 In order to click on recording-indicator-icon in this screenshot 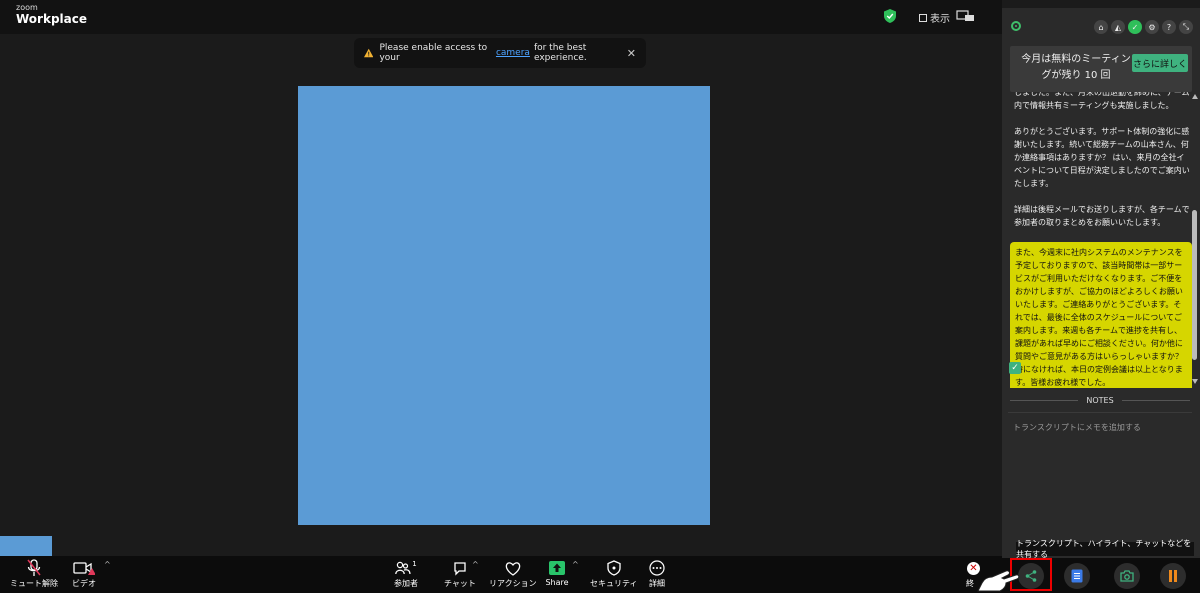, I will do `click(1016, 26)`.